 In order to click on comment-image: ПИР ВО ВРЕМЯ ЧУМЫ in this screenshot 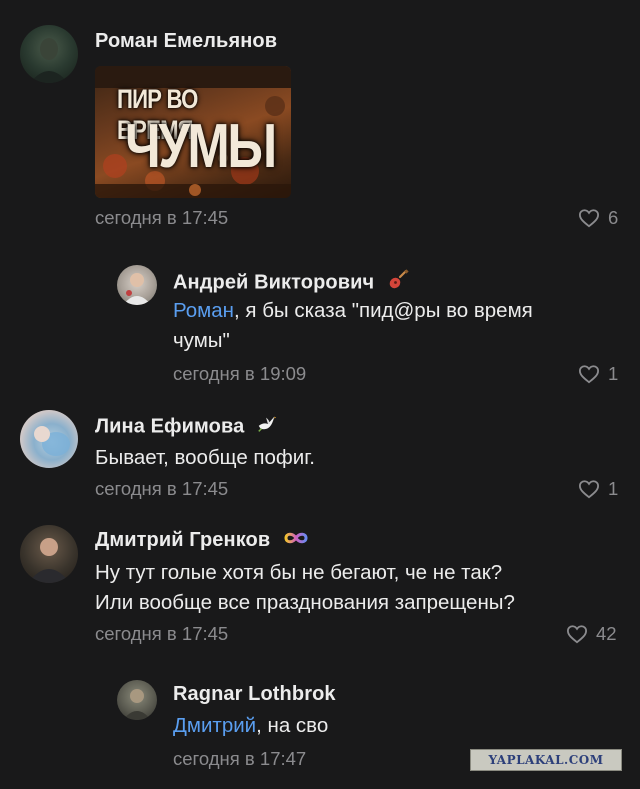, I will do `click(193, 132)`.